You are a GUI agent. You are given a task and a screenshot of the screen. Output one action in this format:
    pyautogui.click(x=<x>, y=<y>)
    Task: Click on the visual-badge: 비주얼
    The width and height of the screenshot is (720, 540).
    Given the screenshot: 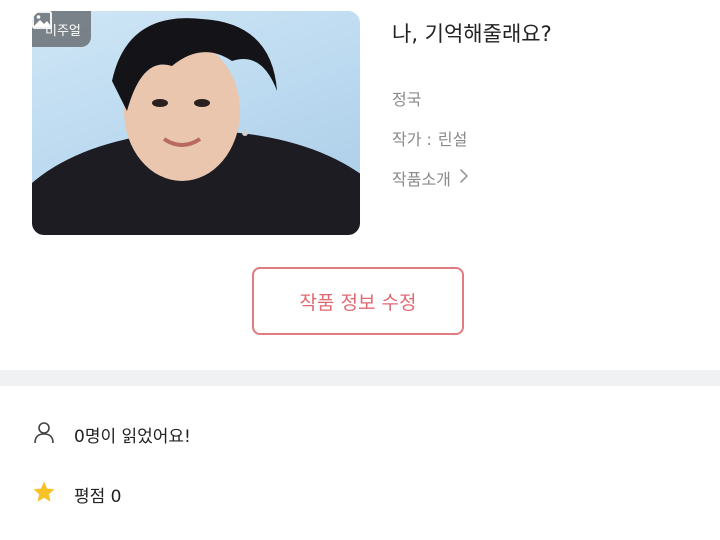 What is the action you would take?
    pyautogui.click(x=61, y=29)
    